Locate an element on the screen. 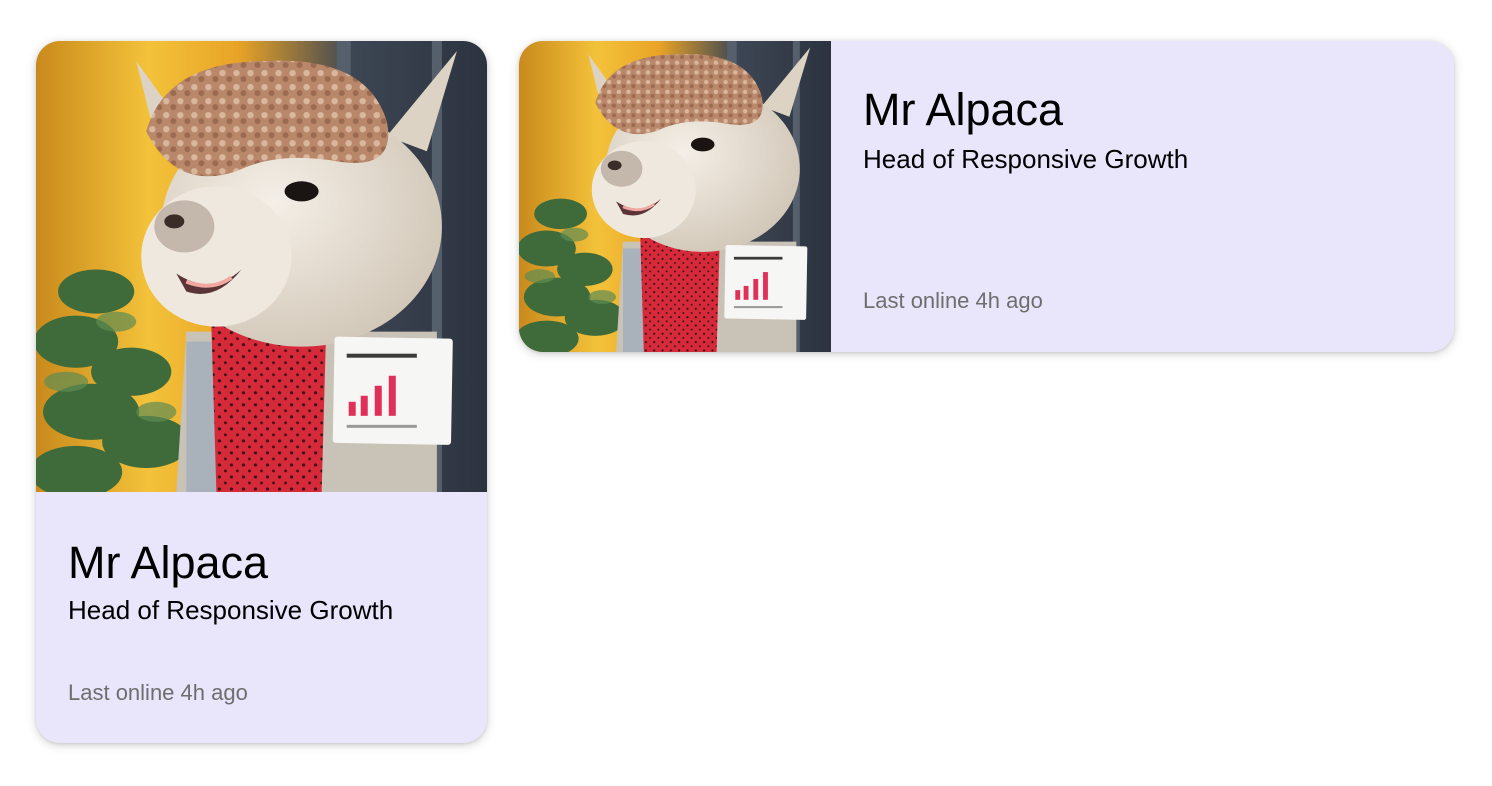 Image resolution: width=1492 pixels, height=786 pixels. alpaca-photo is located at coordinates (675, 196).